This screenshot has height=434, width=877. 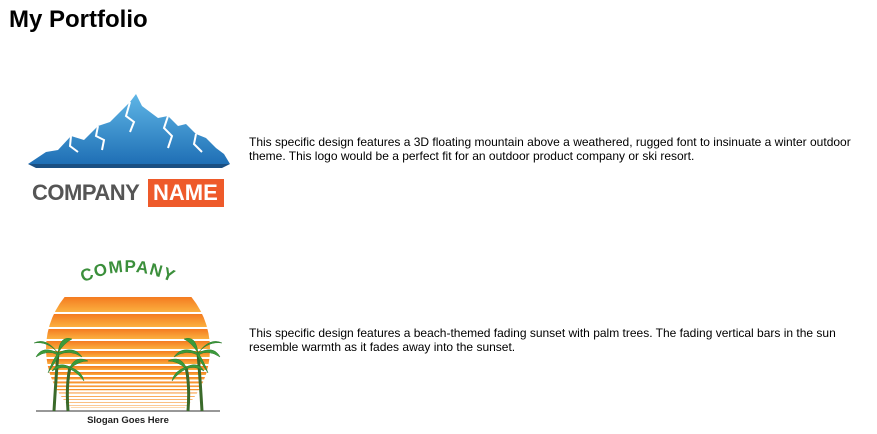 What do you see at coordinates (185, 192) in the screenshot?
I see `logo-name-text: NAME` at bounding box center [185, 192].